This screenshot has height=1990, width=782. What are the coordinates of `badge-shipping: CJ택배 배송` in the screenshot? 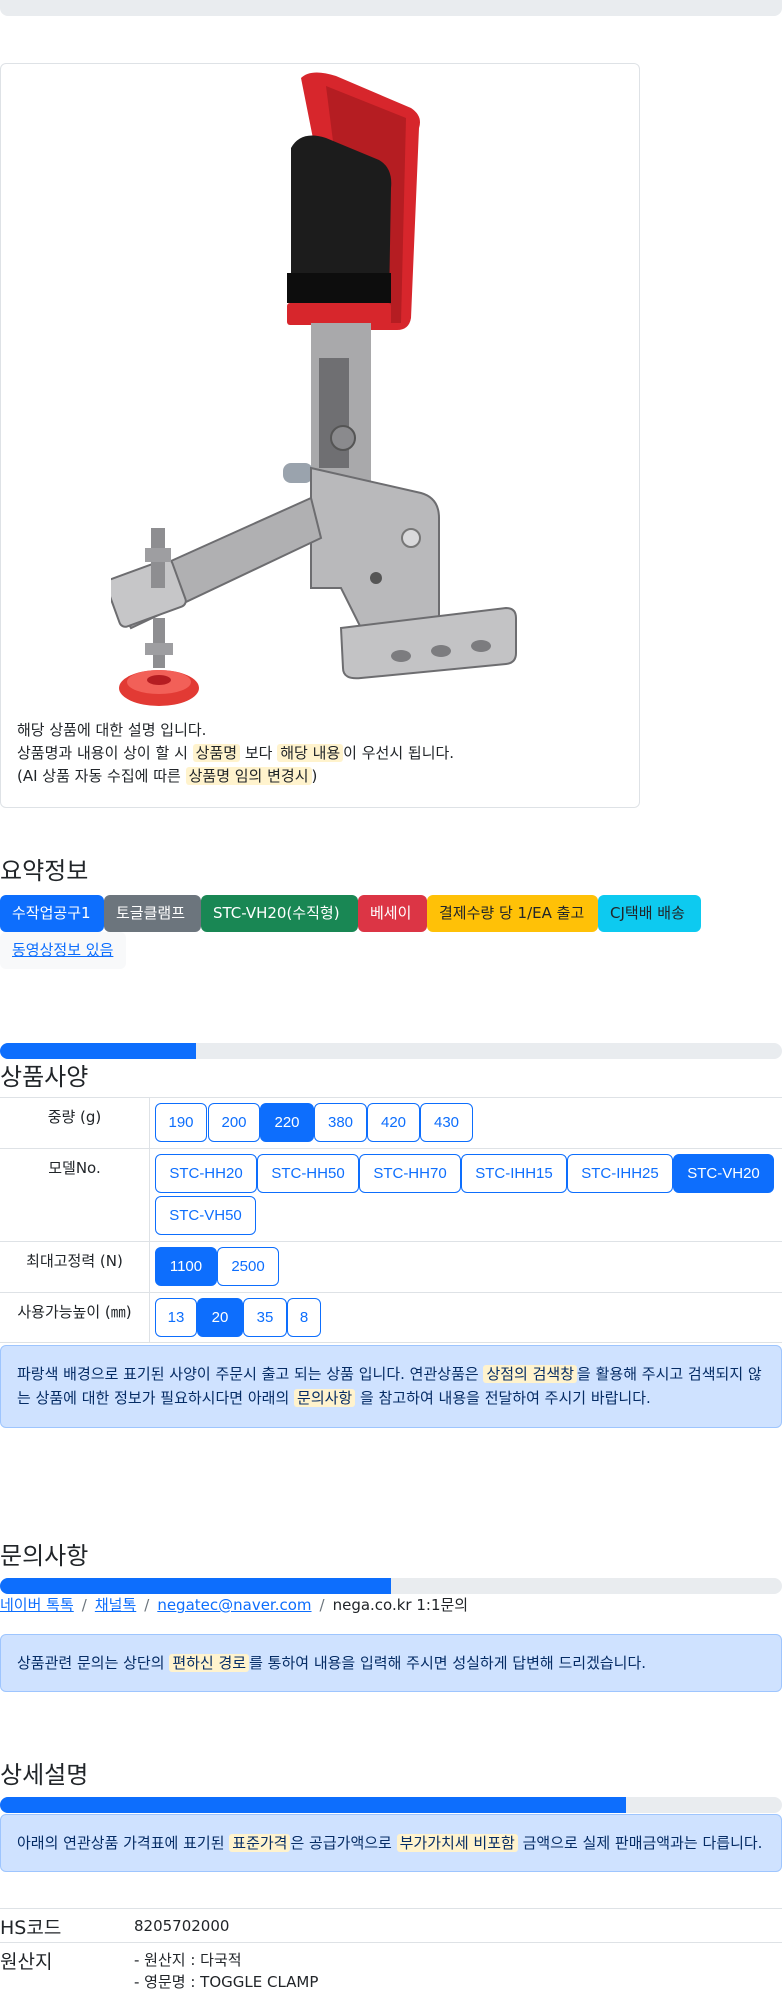 It's located at (649, 913).